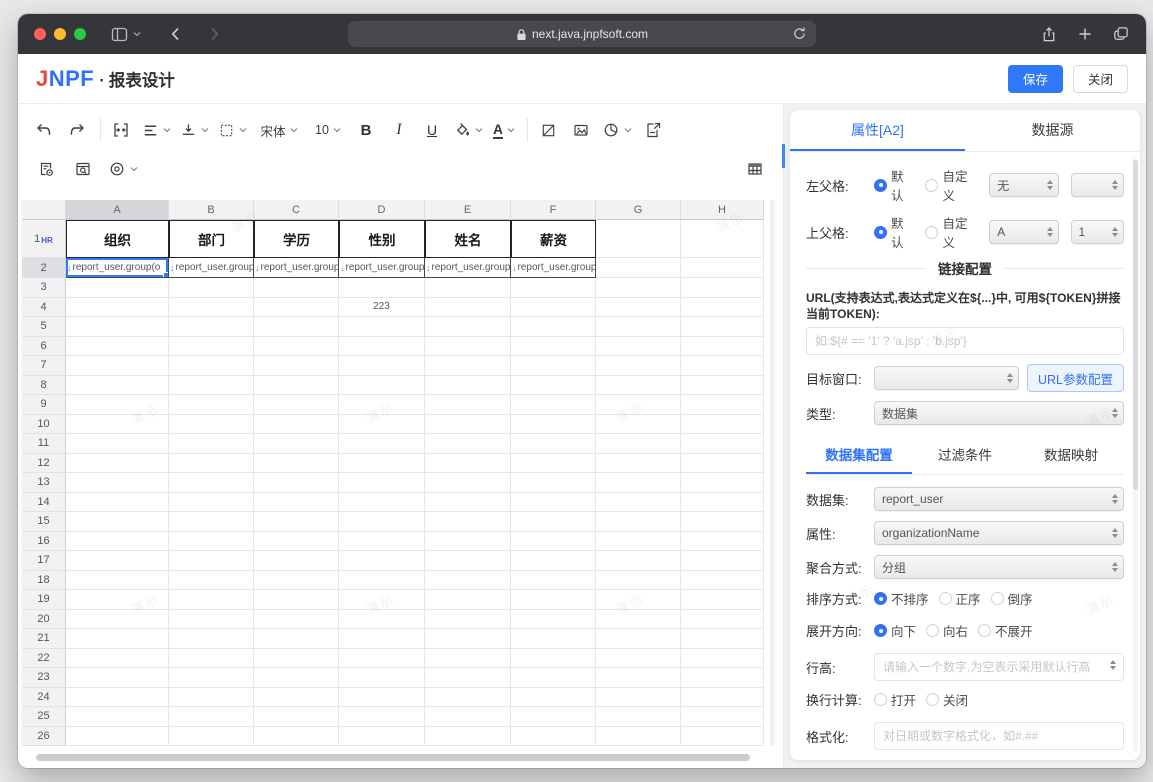  I want to click on forward-icon, so click(214, 34).